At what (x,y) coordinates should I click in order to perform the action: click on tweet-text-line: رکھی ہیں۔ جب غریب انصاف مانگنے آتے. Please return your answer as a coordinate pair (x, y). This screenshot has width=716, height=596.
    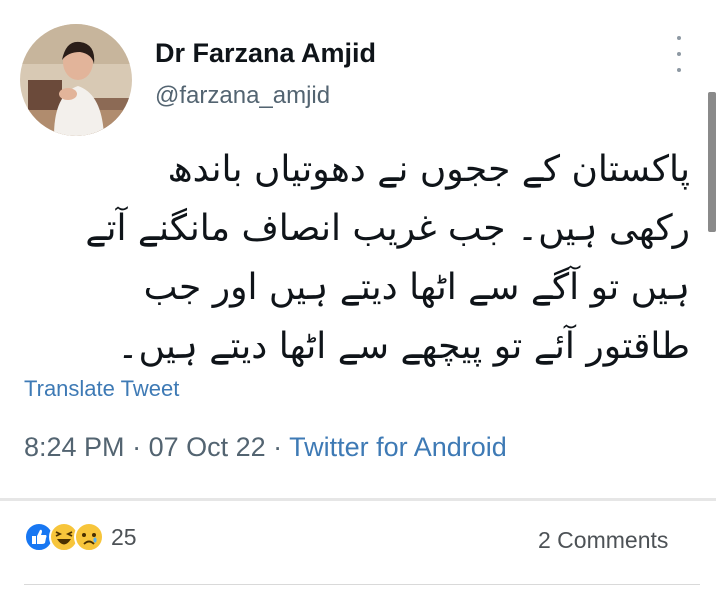
    Looking at the image, I should click on (387, 228).